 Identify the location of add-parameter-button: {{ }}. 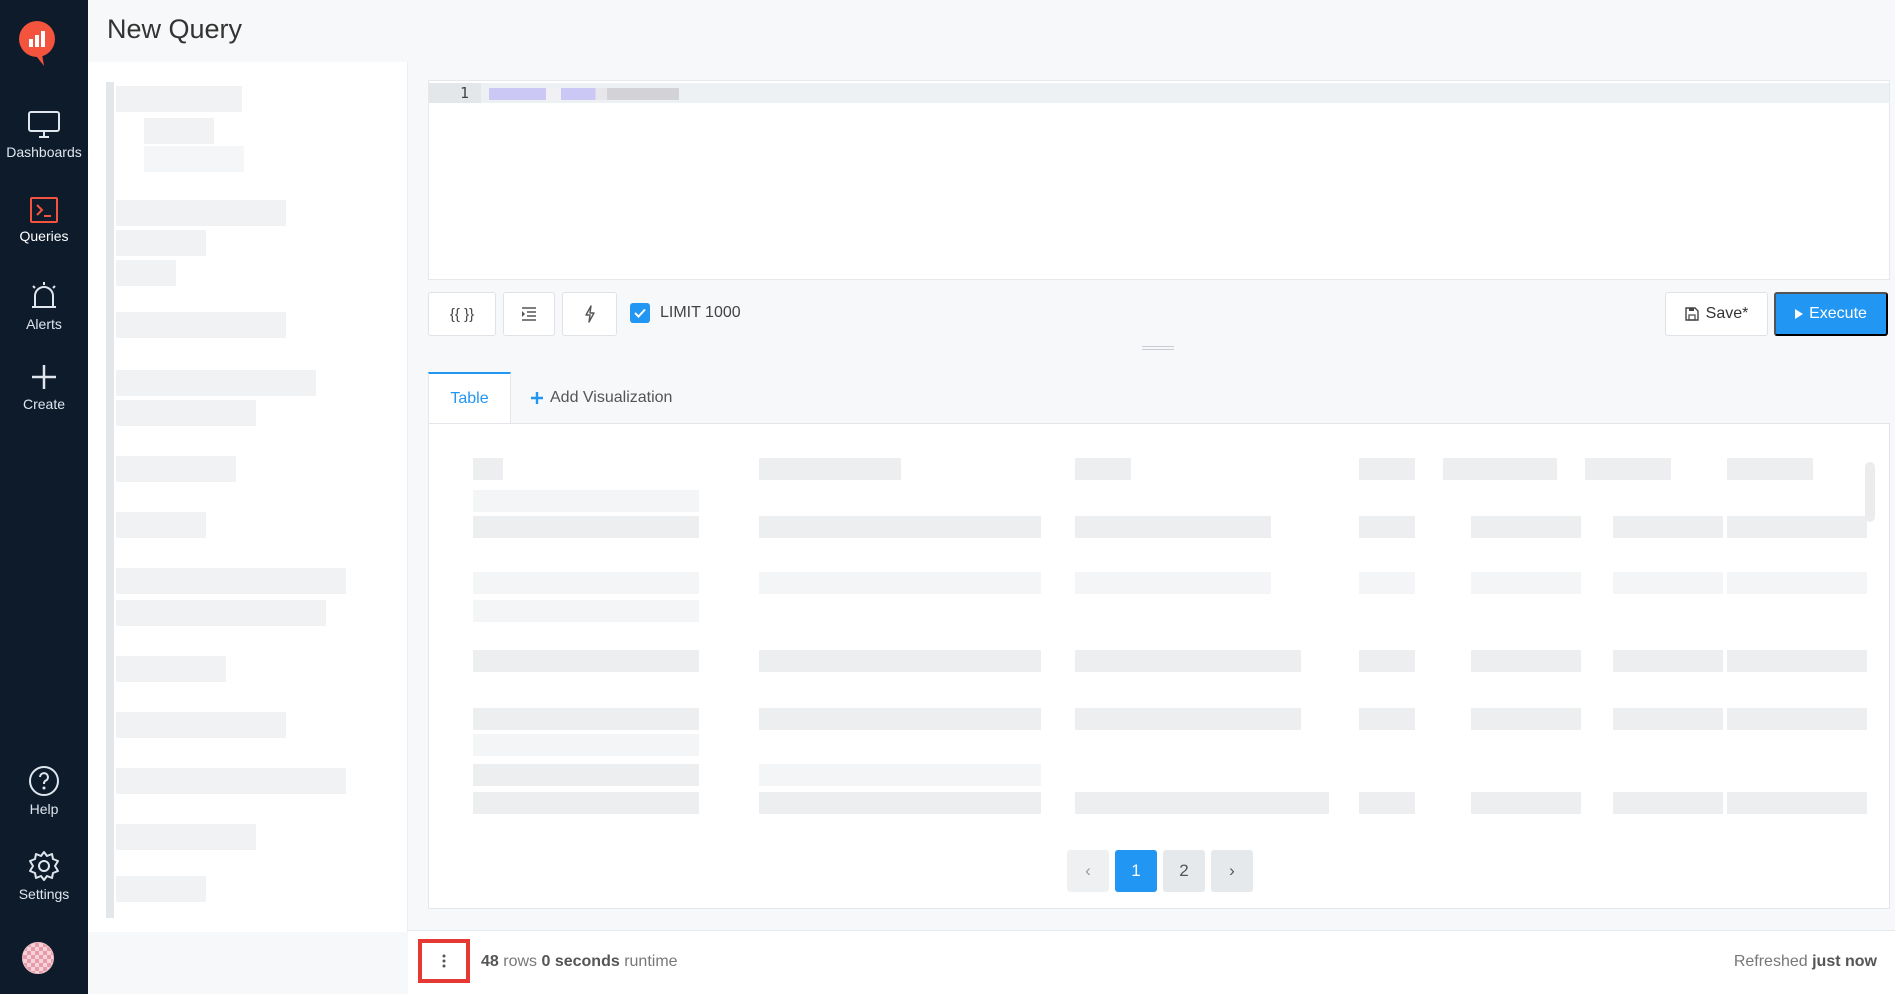
(462, 314).